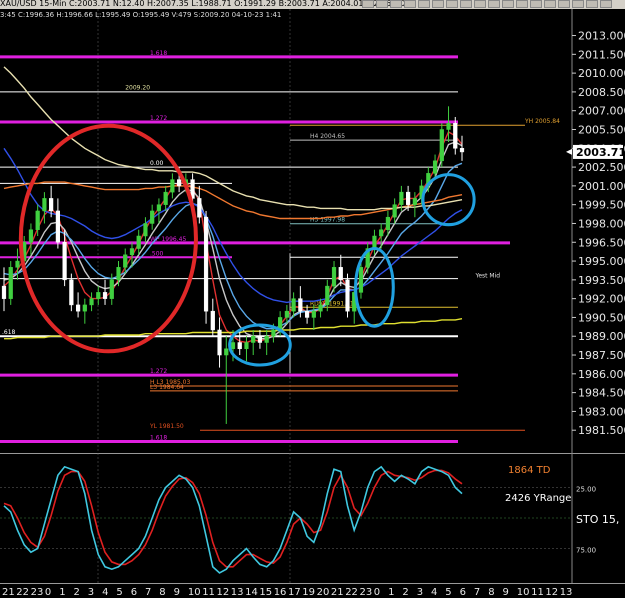 The image size is (625, 598). Describe the element at coordinates (601, 73) in the screenshot. I see `price-tick-label: 2010.000` at that location.